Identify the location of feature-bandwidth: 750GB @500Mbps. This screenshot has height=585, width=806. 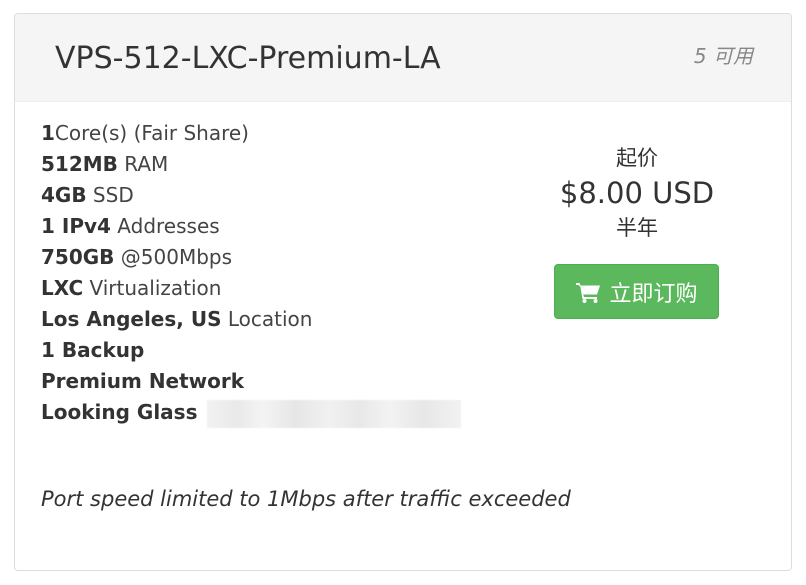
(251, 257).